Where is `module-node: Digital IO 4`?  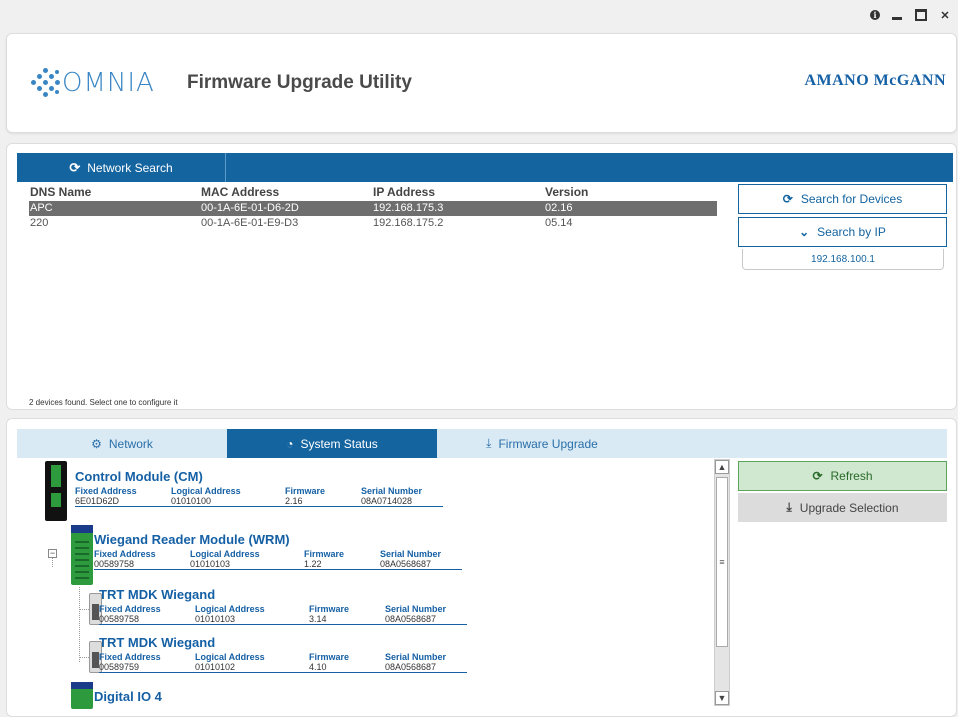
module-node: Digital IO 4 is located at coordinates (128, 696).